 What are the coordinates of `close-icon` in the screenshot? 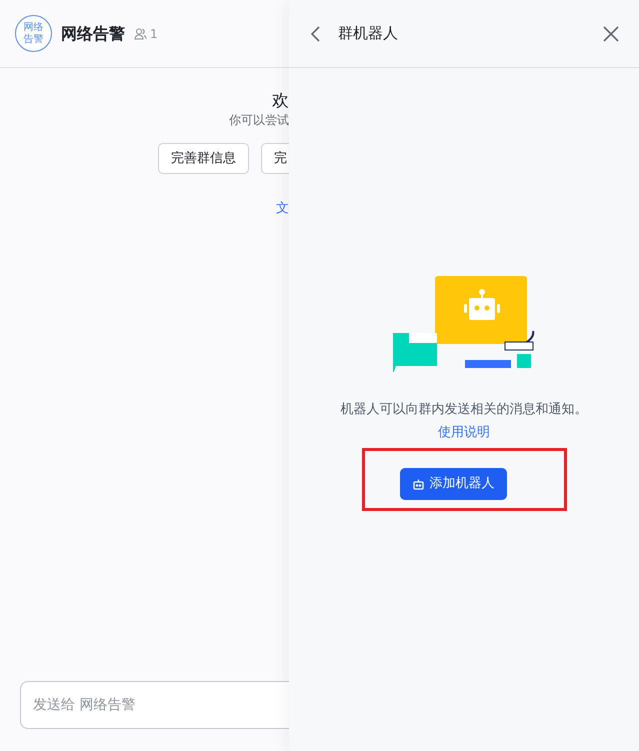 It's located at (611, 34).